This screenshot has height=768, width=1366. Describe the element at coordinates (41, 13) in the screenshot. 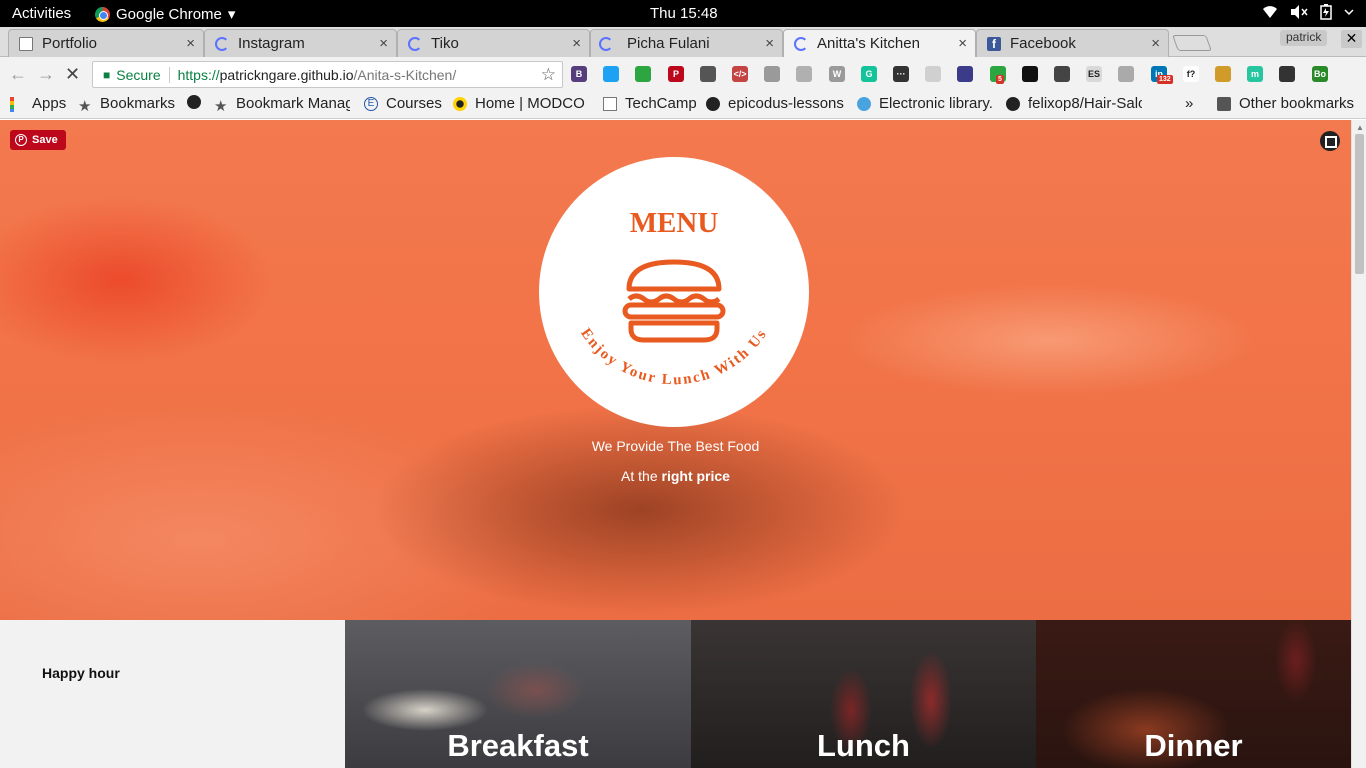

I see `activities-button: Activities` at that location.